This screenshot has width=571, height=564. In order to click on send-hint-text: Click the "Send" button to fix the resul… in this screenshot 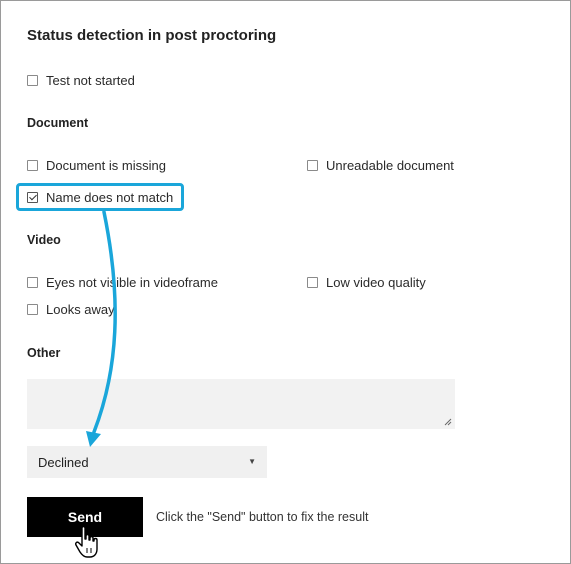, I will do `click(262, 517)`.